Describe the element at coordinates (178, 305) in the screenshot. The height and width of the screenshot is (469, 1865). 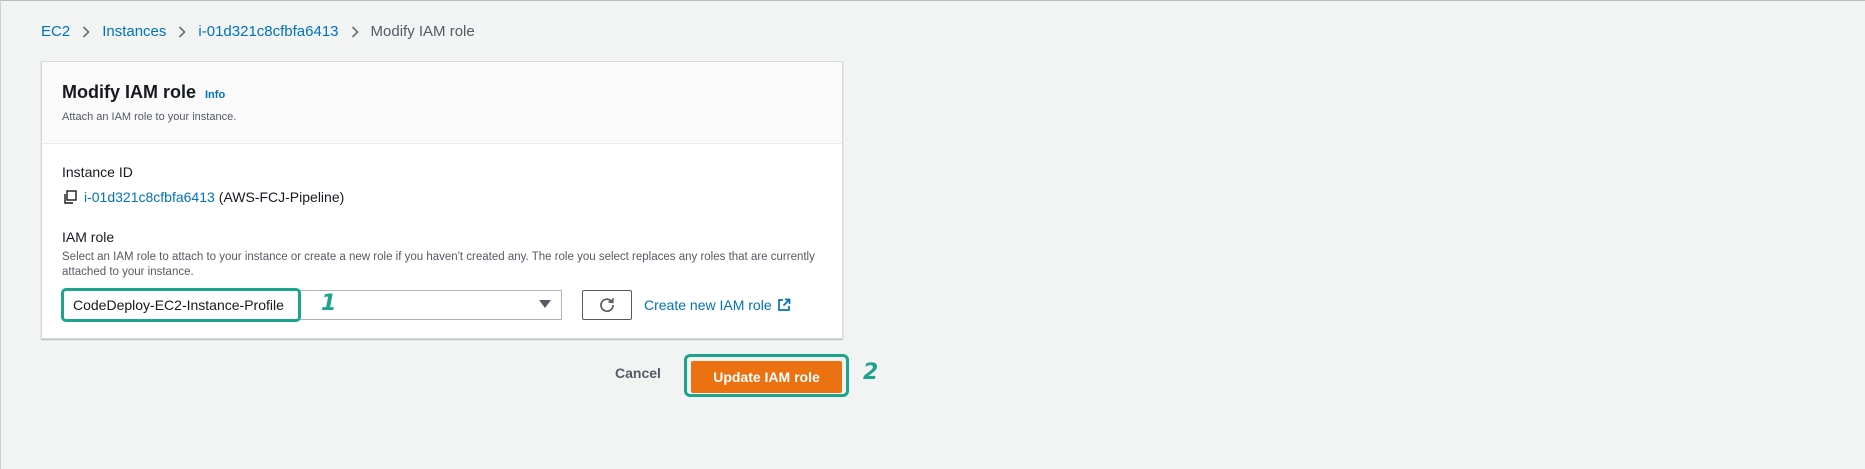
I see `iam-role-selected-value: CodeDeploy-EC2-Instance-Profile` at that location.